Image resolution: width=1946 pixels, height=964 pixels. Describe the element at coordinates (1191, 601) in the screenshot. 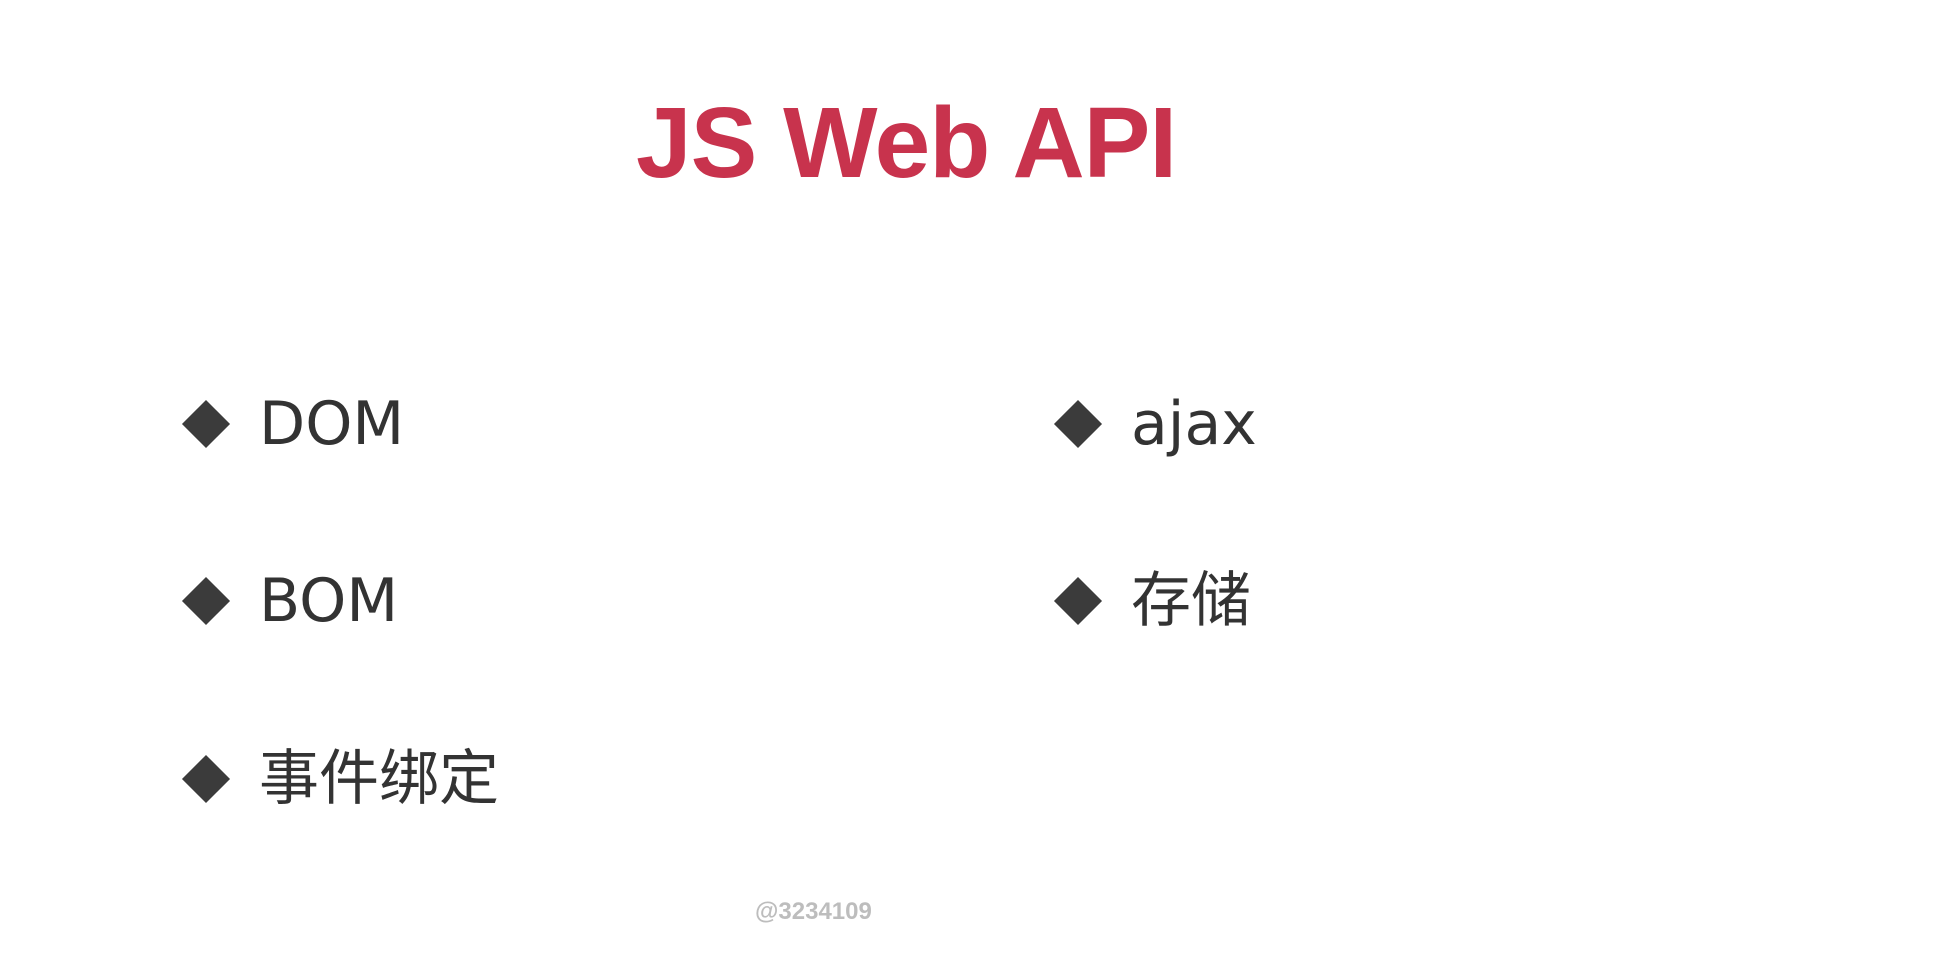

I see `bullet-label: 存储` at that location.